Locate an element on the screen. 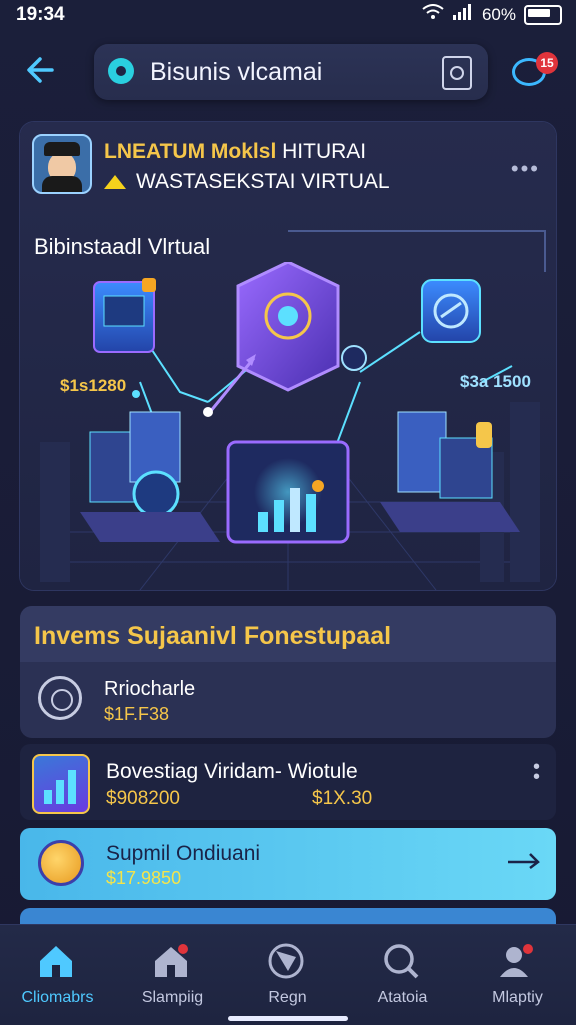  back-button is located at coordinates (42, 72).